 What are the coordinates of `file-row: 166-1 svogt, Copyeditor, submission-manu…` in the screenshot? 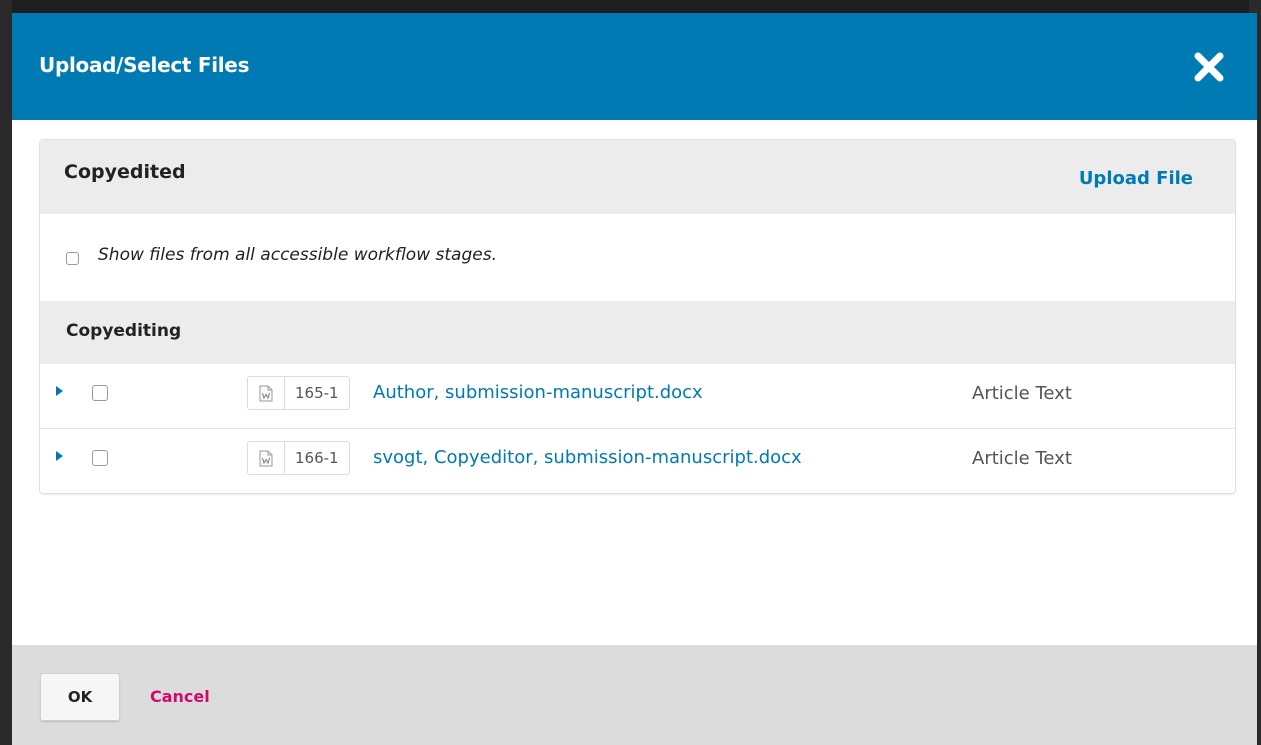 It's located at (637, 460).